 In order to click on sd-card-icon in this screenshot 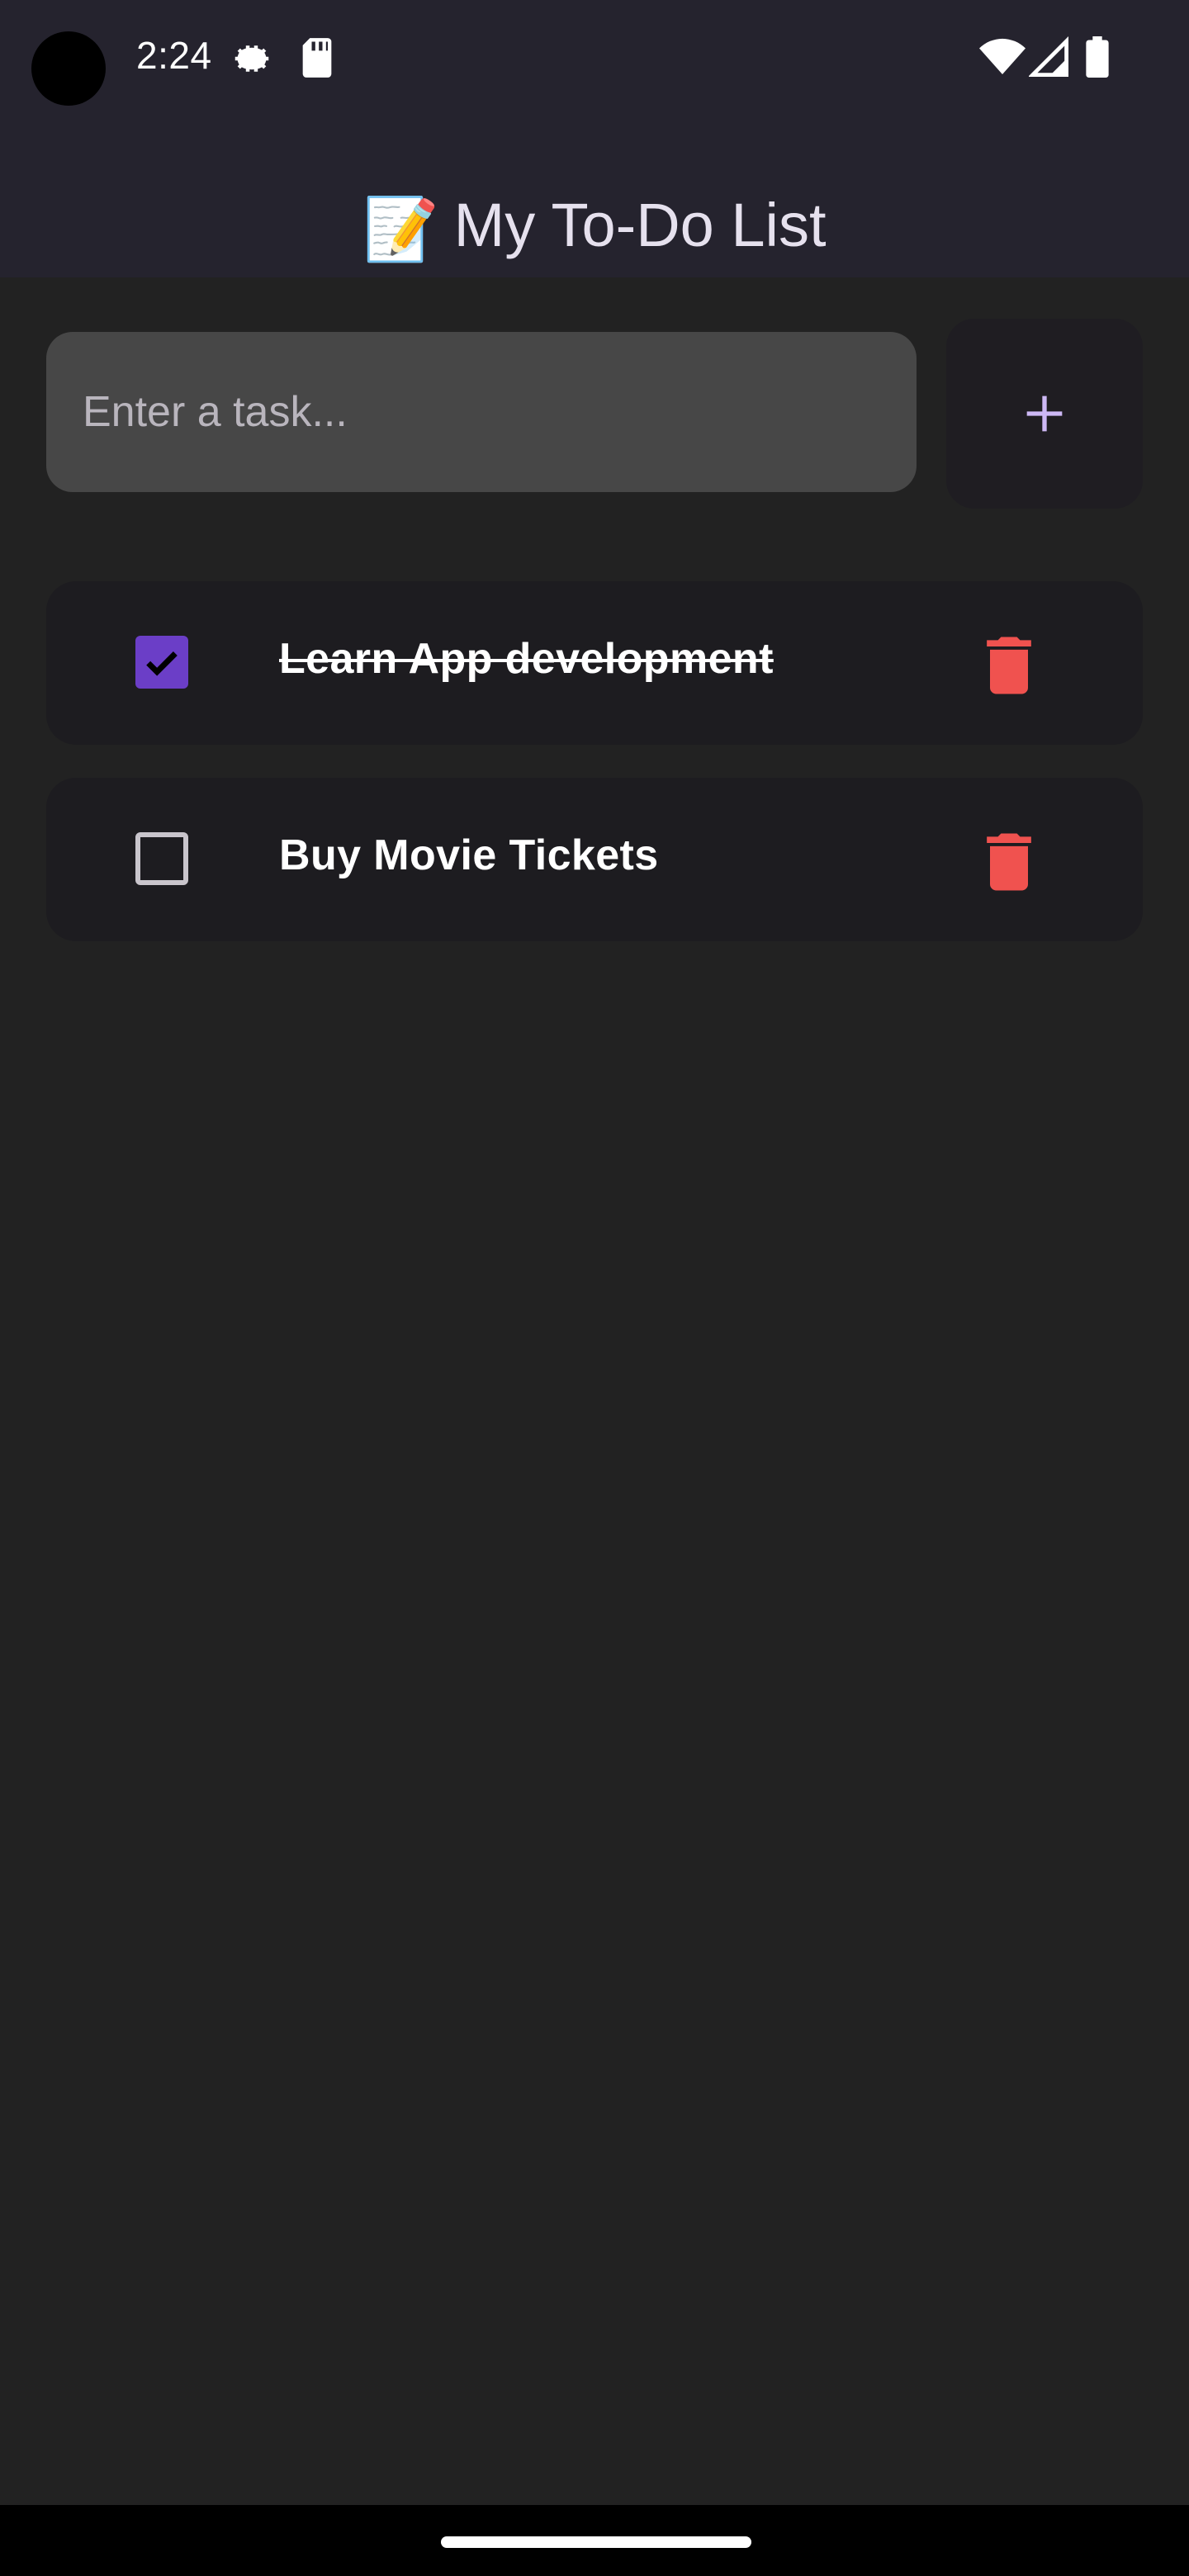, I will do `click(317, 59)`.